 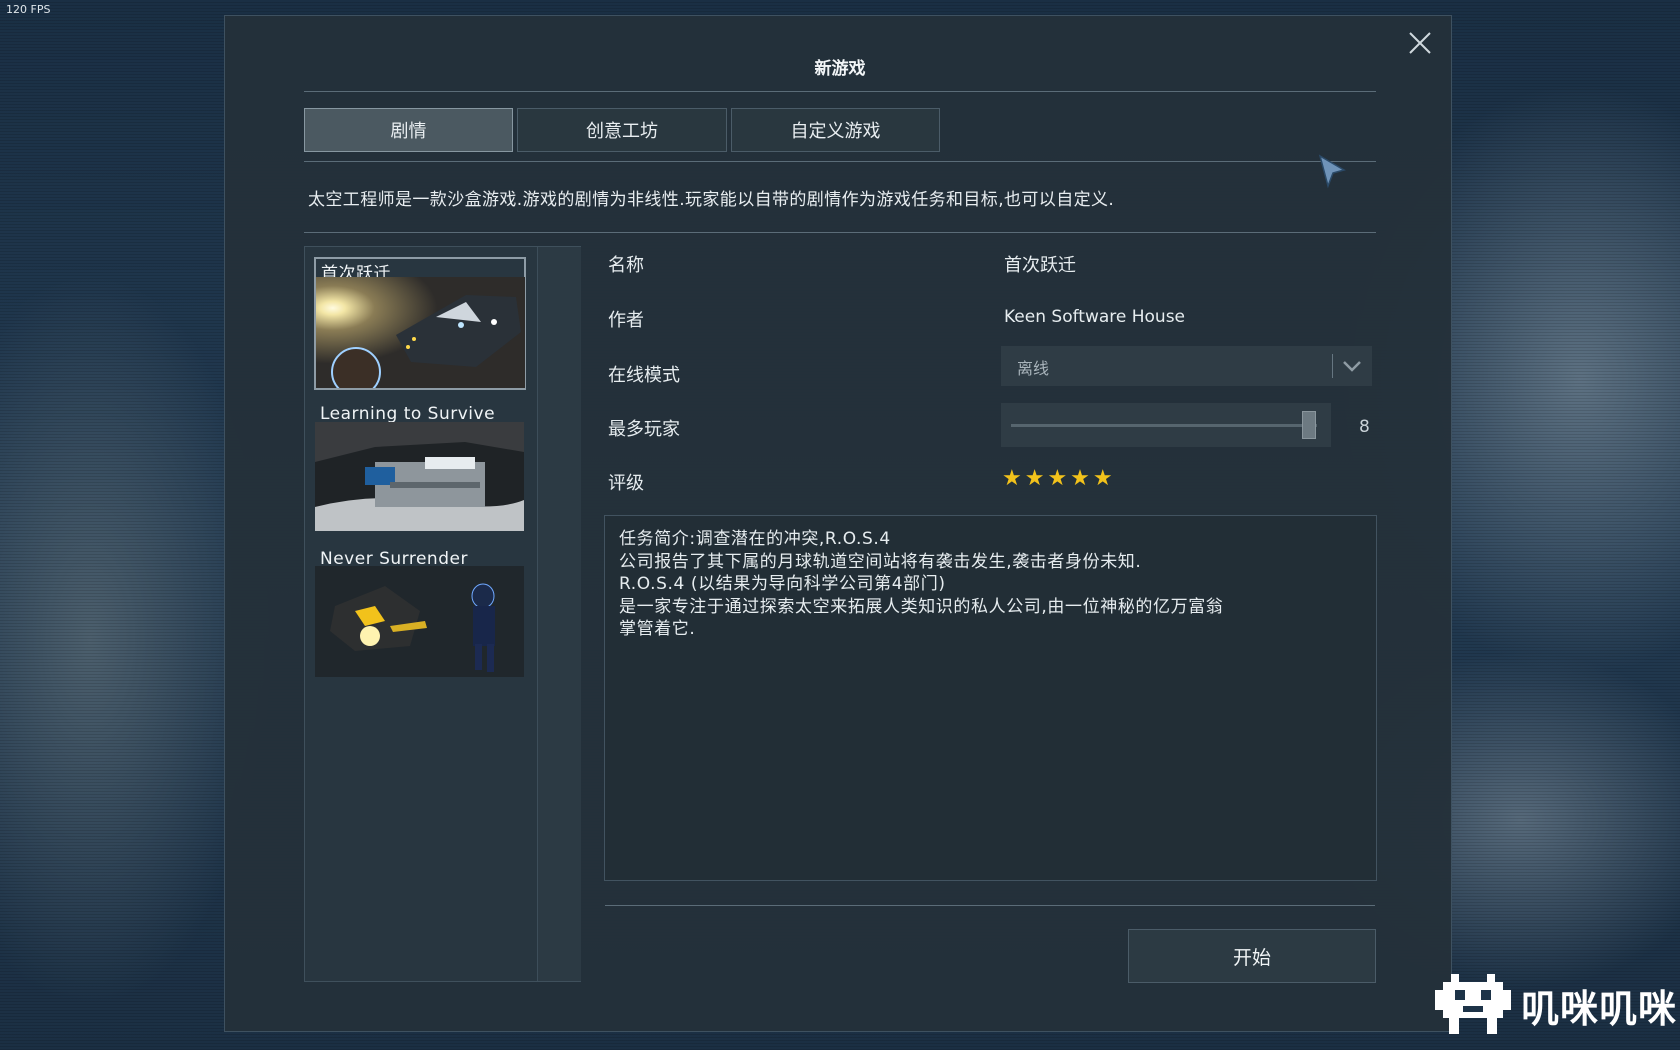 I want to click on title-divider, so click(x=840, y=91).